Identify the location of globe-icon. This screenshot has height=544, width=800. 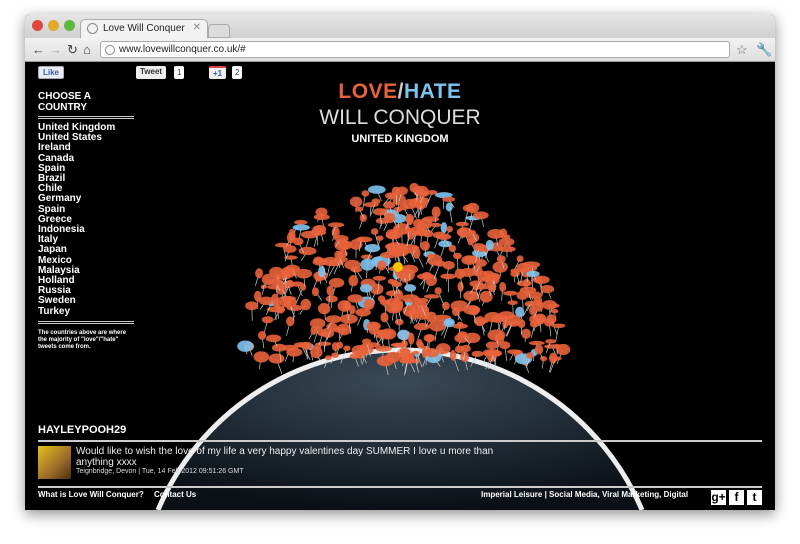
(92, 28).